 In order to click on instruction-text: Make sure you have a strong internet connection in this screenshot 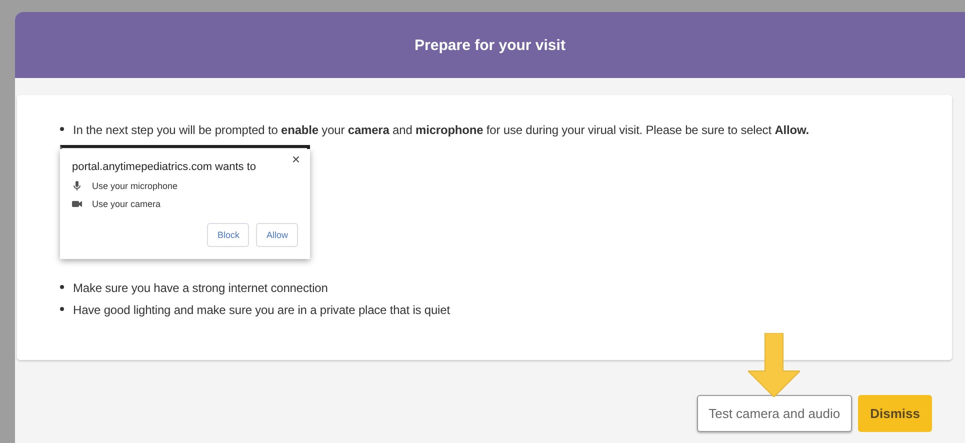, I will do `click(200, 288)`.